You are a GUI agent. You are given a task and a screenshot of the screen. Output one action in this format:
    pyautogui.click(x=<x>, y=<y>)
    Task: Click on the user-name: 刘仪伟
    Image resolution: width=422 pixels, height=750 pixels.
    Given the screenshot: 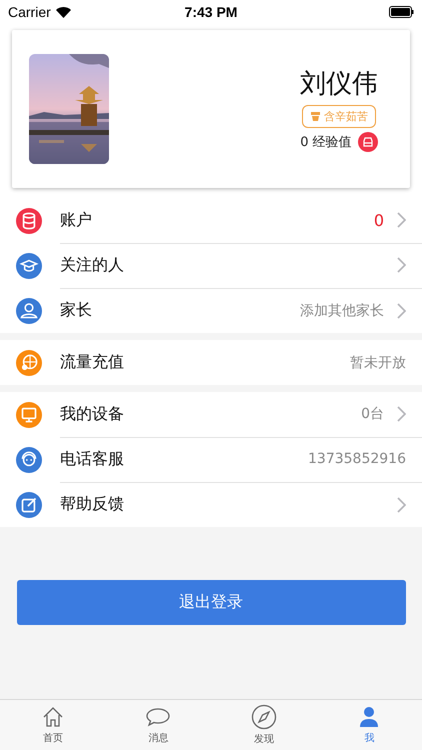 What is the action you would take?
    pyautogui.click(x=339, y=84)
    